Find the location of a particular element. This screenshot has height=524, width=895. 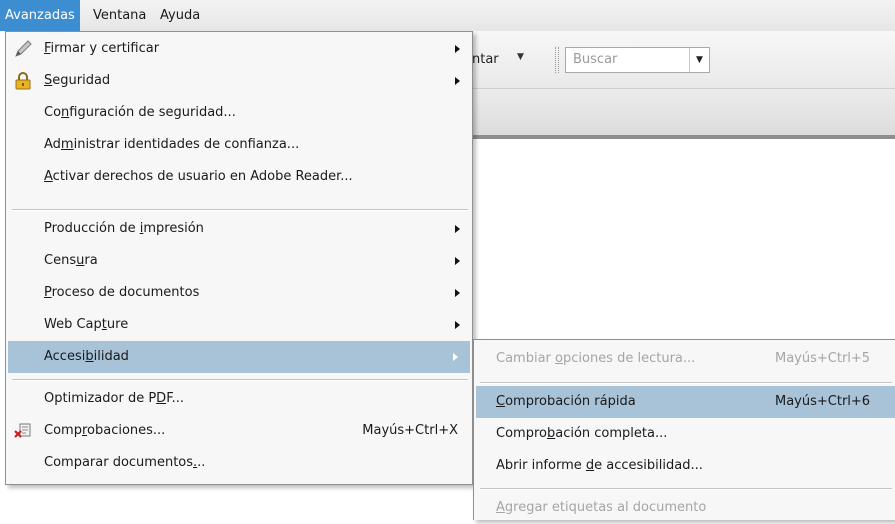

menu-bar: Avanzadas Ventana Ayuda is located at coordinates (447, 15).